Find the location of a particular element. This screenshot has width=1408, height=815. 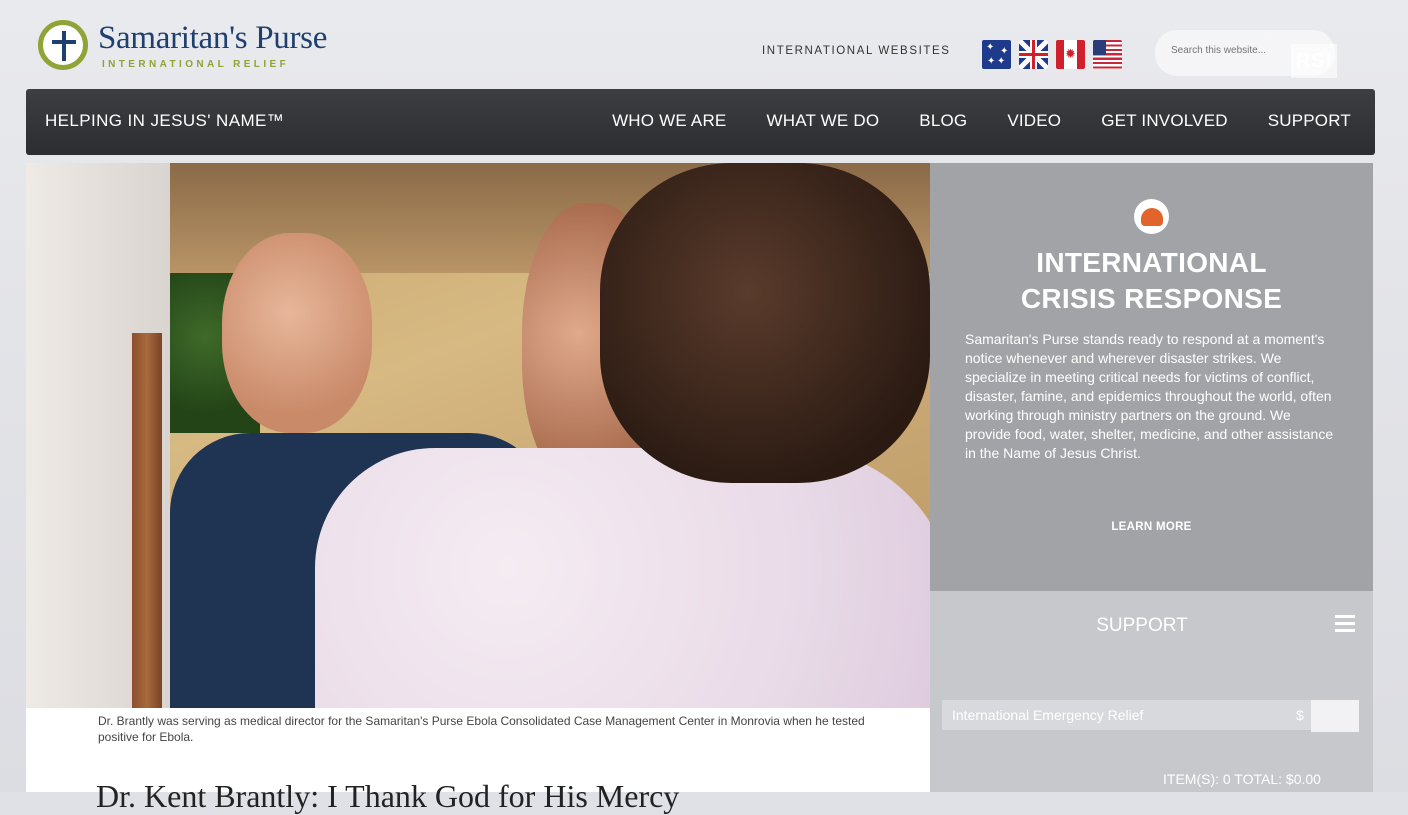

uk-flag-icon is located at coordinates (1033, 54).